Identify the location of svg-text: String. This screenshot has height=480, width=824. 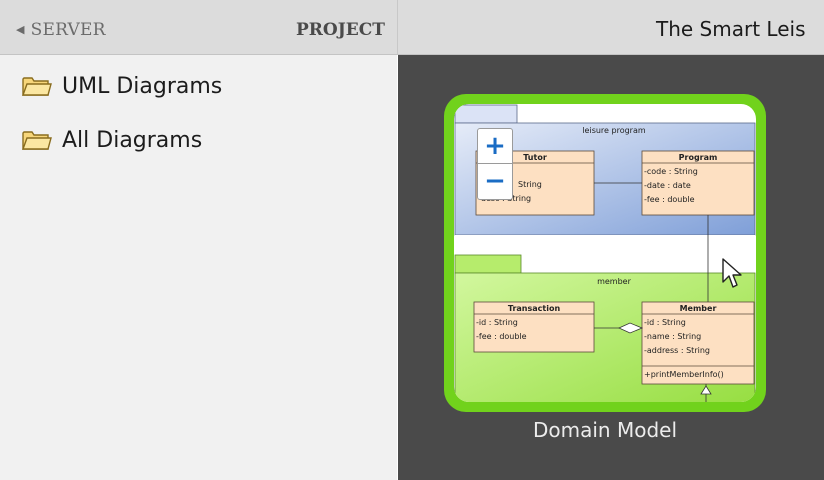
(530, 184).